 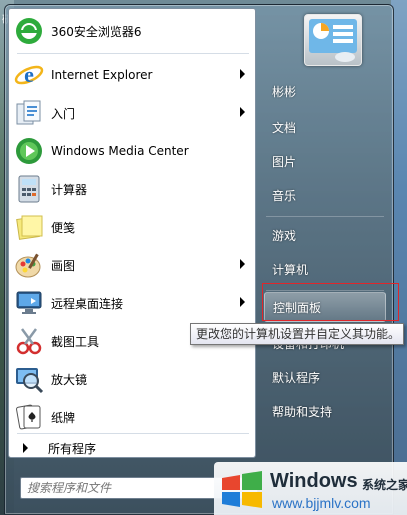 I want to click on calculator-icon, so click(x=29, y=189).